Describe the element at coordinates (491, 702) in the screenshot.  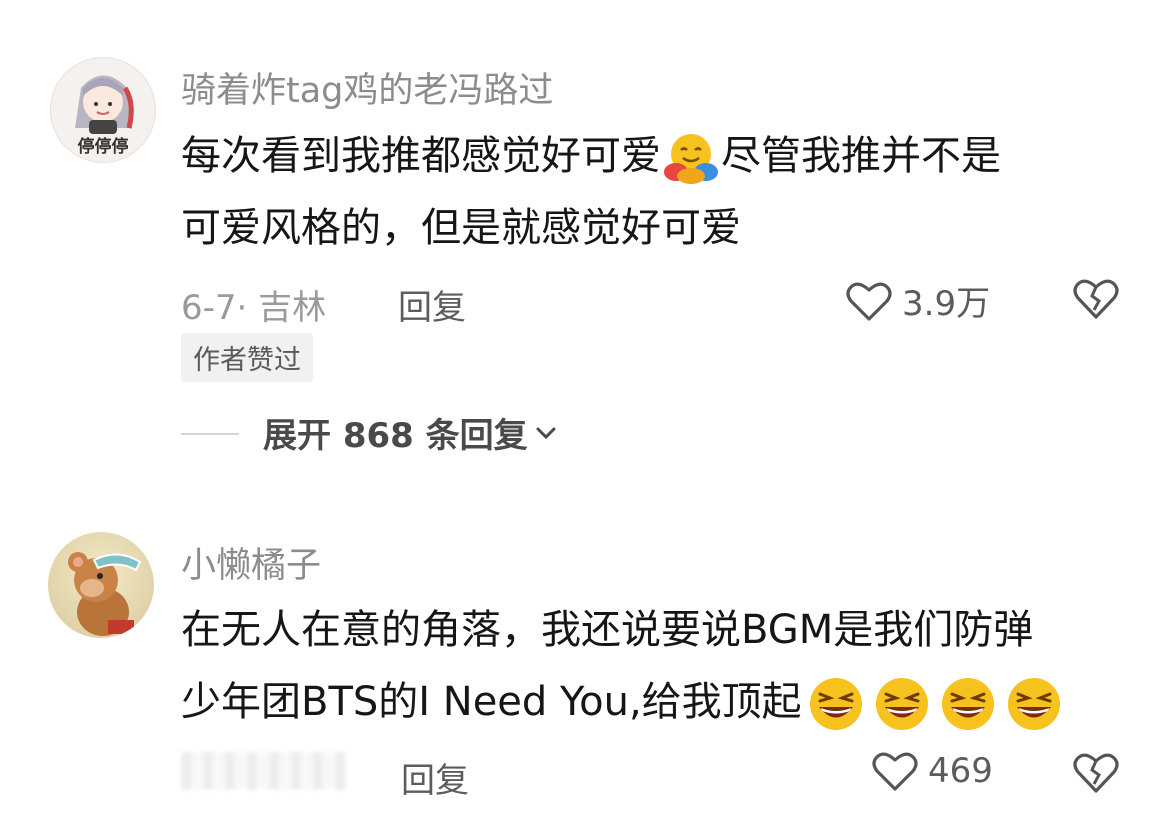
I see `comment-text-part: 少年团BTS的I Need You,给我顶起` at that location.